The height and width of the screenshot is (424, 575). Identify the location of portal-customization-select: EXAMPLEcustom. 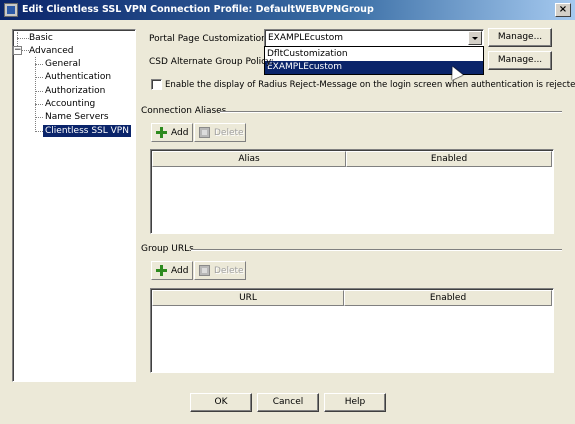
(374, 38).